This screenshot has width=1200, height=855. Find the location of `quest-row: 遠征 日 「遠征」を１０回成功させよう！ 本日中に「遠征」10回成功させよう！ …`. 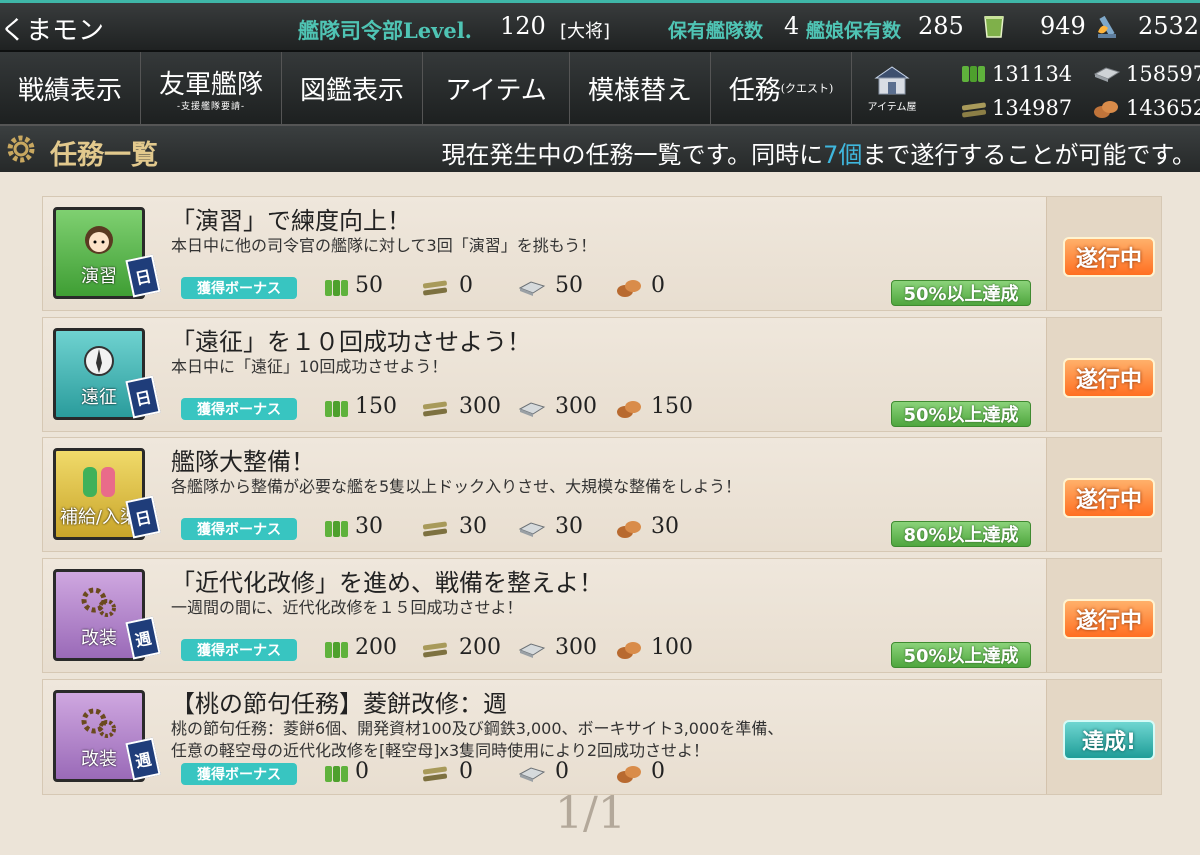

quest-row: 遠征 日 「遠征」を１０回成功させよう！ 本日中に「遠征」10回成功させよう！ … is located at coordinates (602, 374).